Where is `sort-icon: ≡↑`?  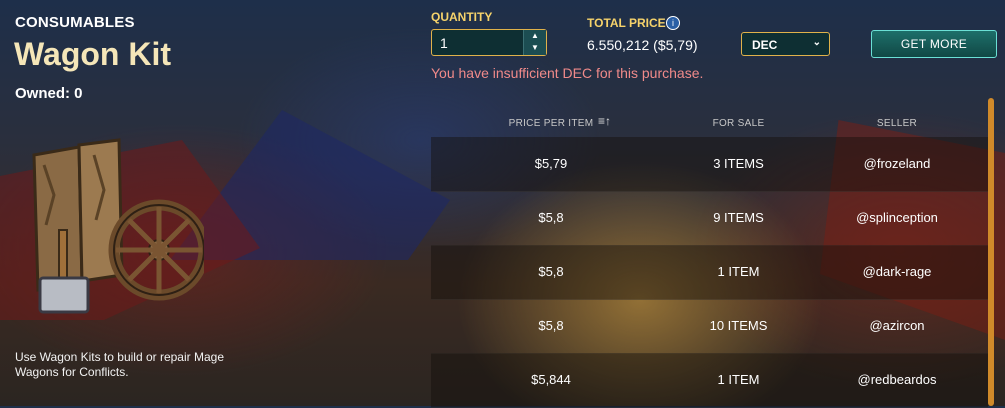 sort-icon: ≡↑ is located at coordinates (604, 121).